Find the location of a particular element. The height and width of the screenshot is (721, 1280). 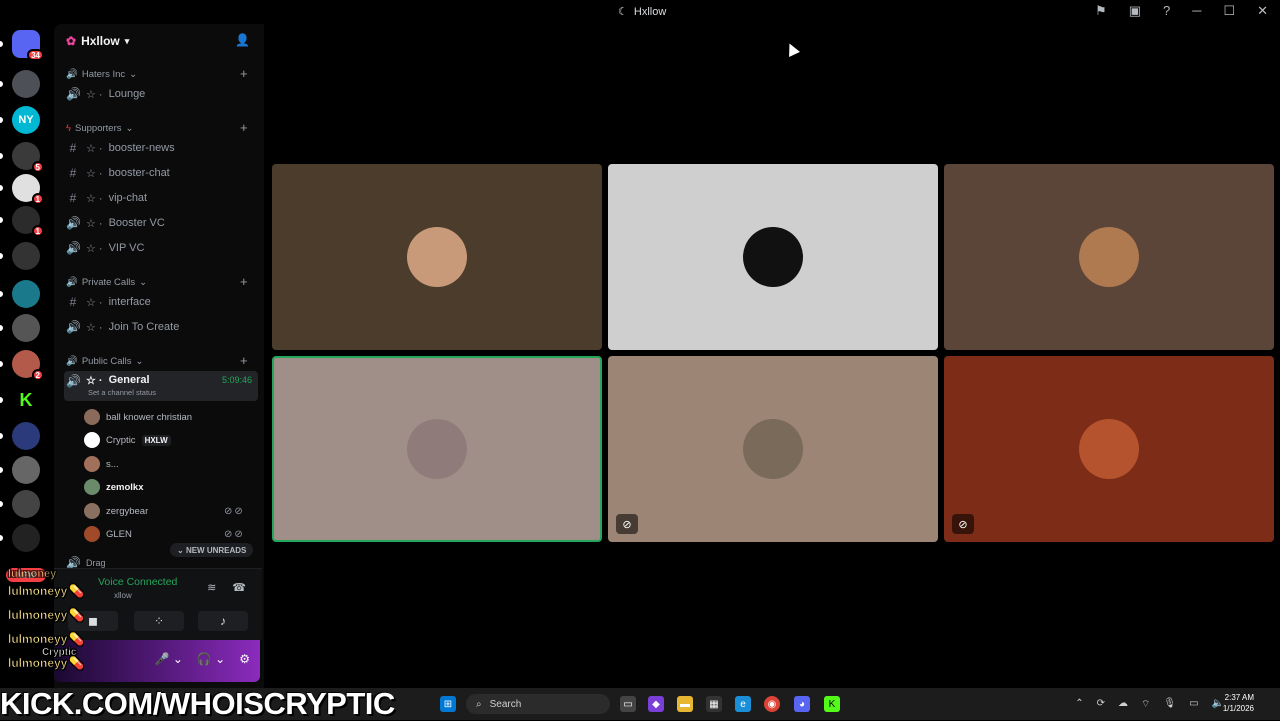

voice-user: Cryptic HXLW is located at coordinates (127, 440).